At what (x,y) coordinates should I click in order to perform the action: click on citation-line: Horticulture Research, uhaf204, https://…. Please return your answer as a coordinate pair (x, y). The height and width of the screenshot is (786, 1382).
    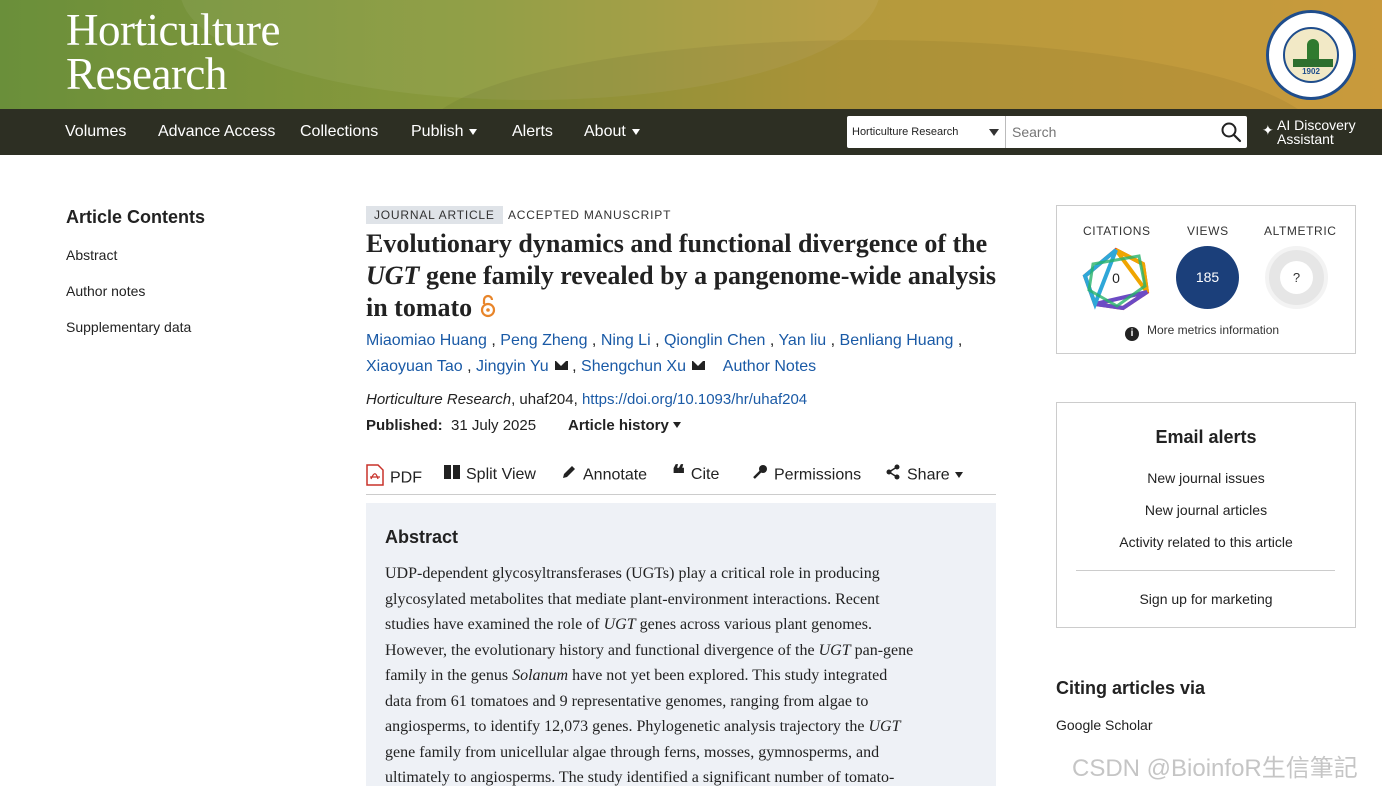
    Looking at the image, I should click on (586, 399).